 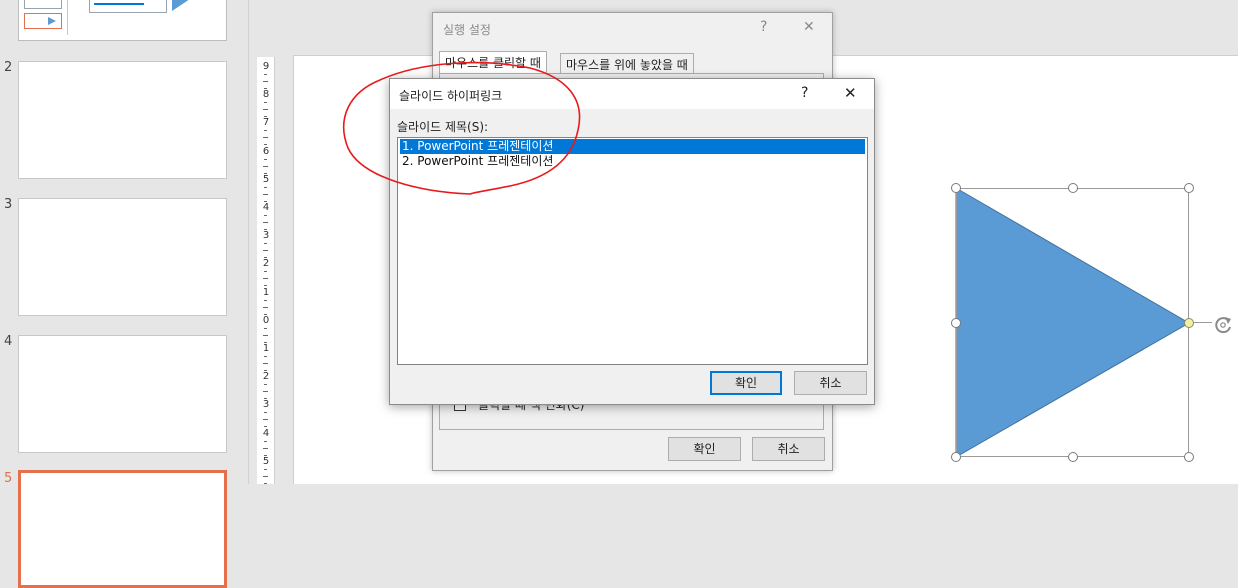 I want to click on resize-handle-top-left, so click(x=956, y=188).